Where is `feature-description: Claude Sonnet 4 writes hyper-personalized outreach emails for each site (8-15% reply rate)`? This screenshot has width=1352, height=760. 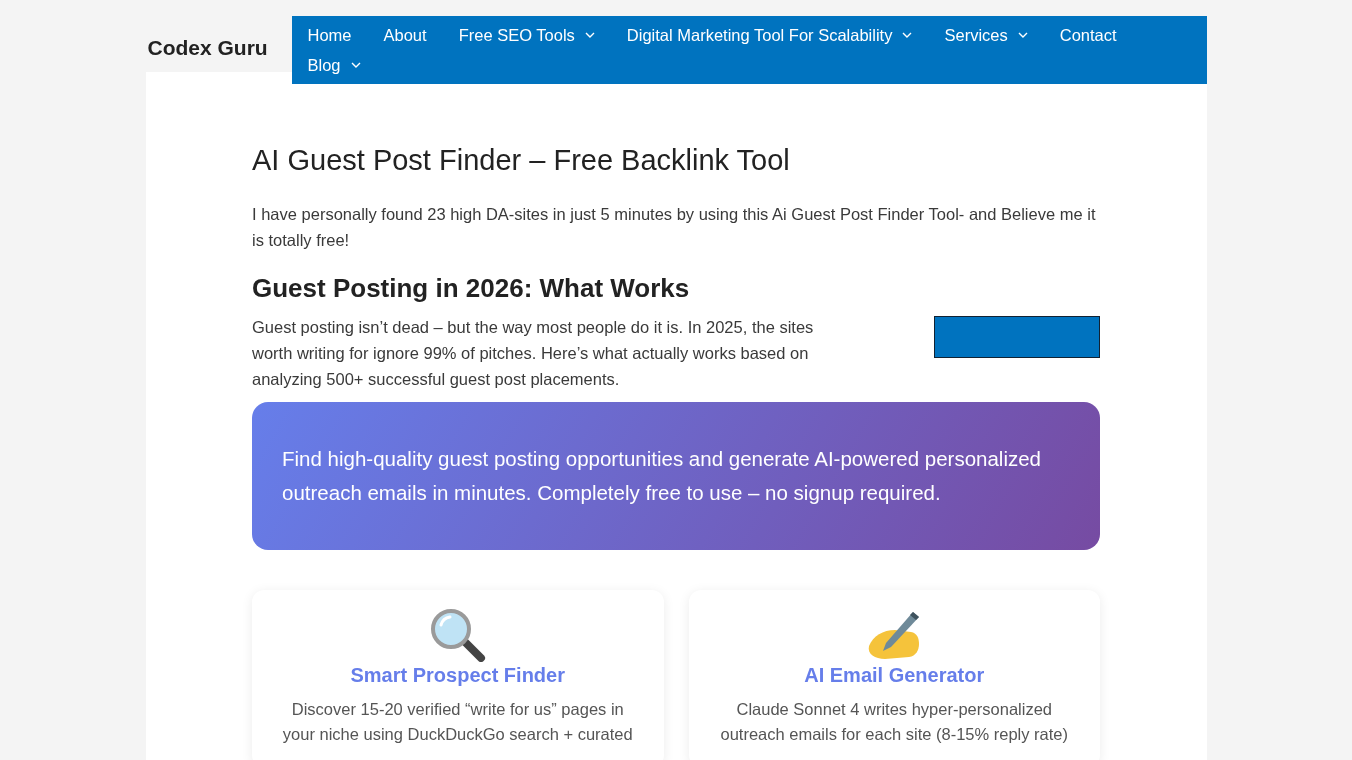
feature-description: Claude Sonnet 4 writes hyper-personalized outreach emails for each site (8-15% reply rate) is located at coordinates (894, 722).